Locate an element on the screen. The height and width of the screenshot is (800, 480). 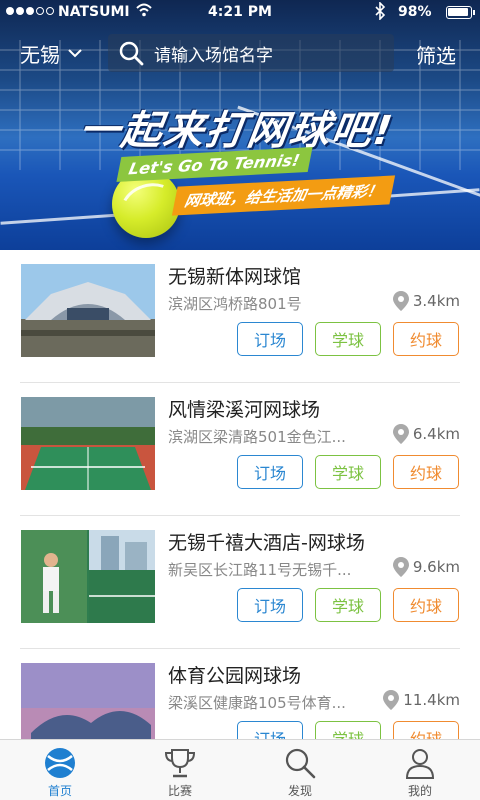
venue-distance: 9.6km is located at coordinates (426, 567).